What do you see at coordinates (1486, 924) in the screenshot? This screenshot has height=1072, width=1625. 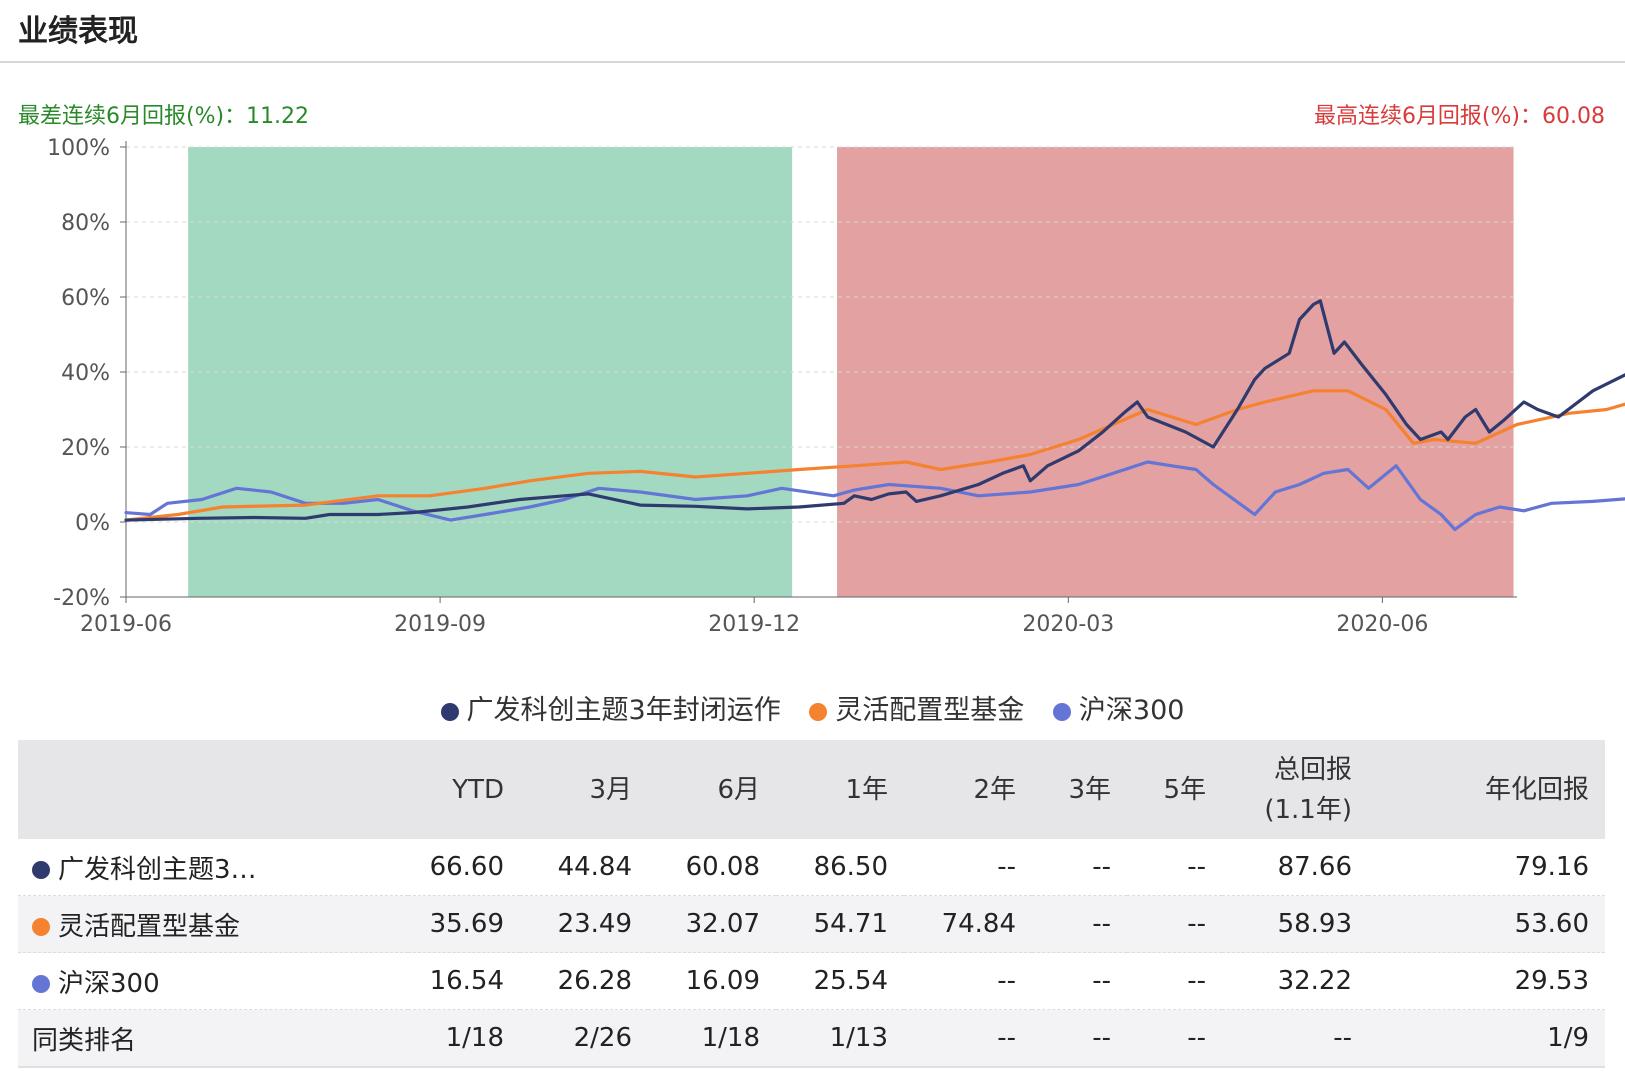 I see `cell-annualized: 53.60` at bounding box center [1486, 924].